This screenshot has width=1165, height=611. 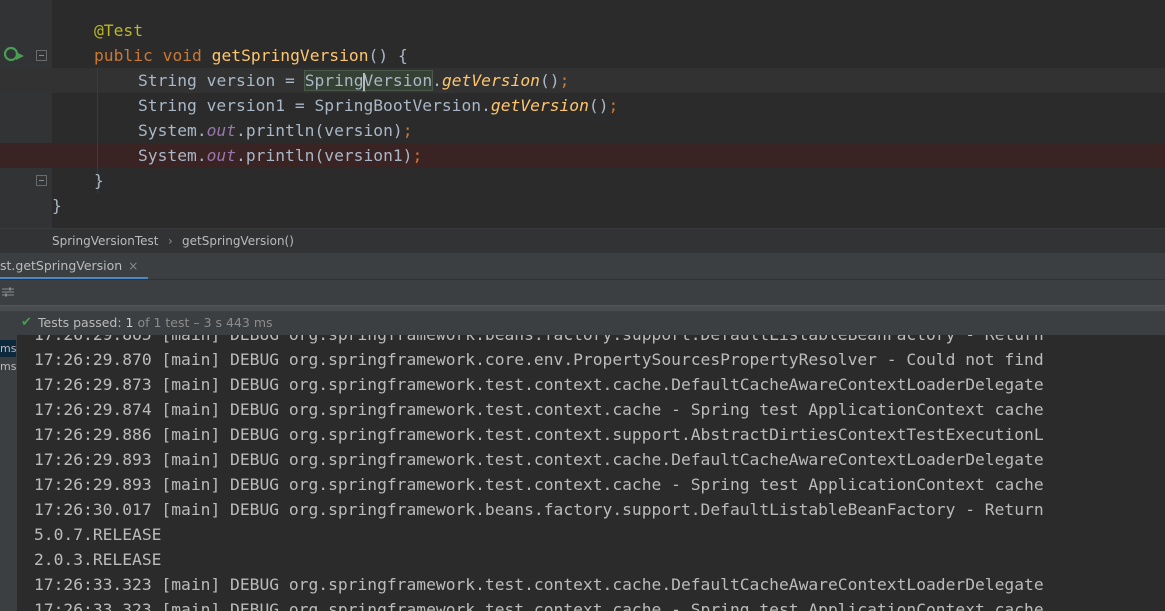 What do you see at coordinates (105, 241) in the screenshot?
I see `breadcrumb-class: SpringVersionTest` at bounding box center [105, 241].